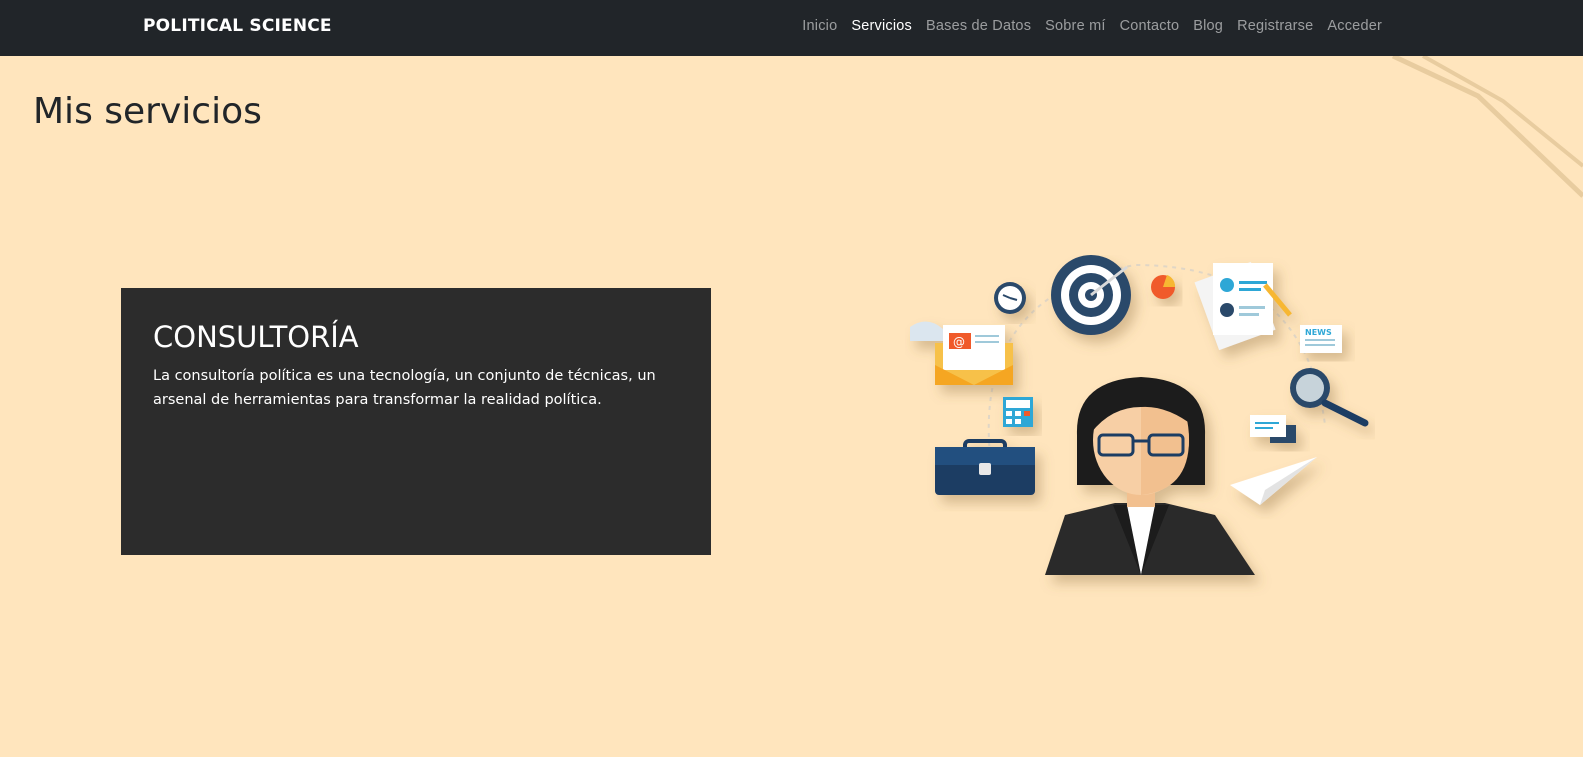 The height and width of the screenshot is (757, 1583). I want to click on email-icon: @, so click(961, 353).